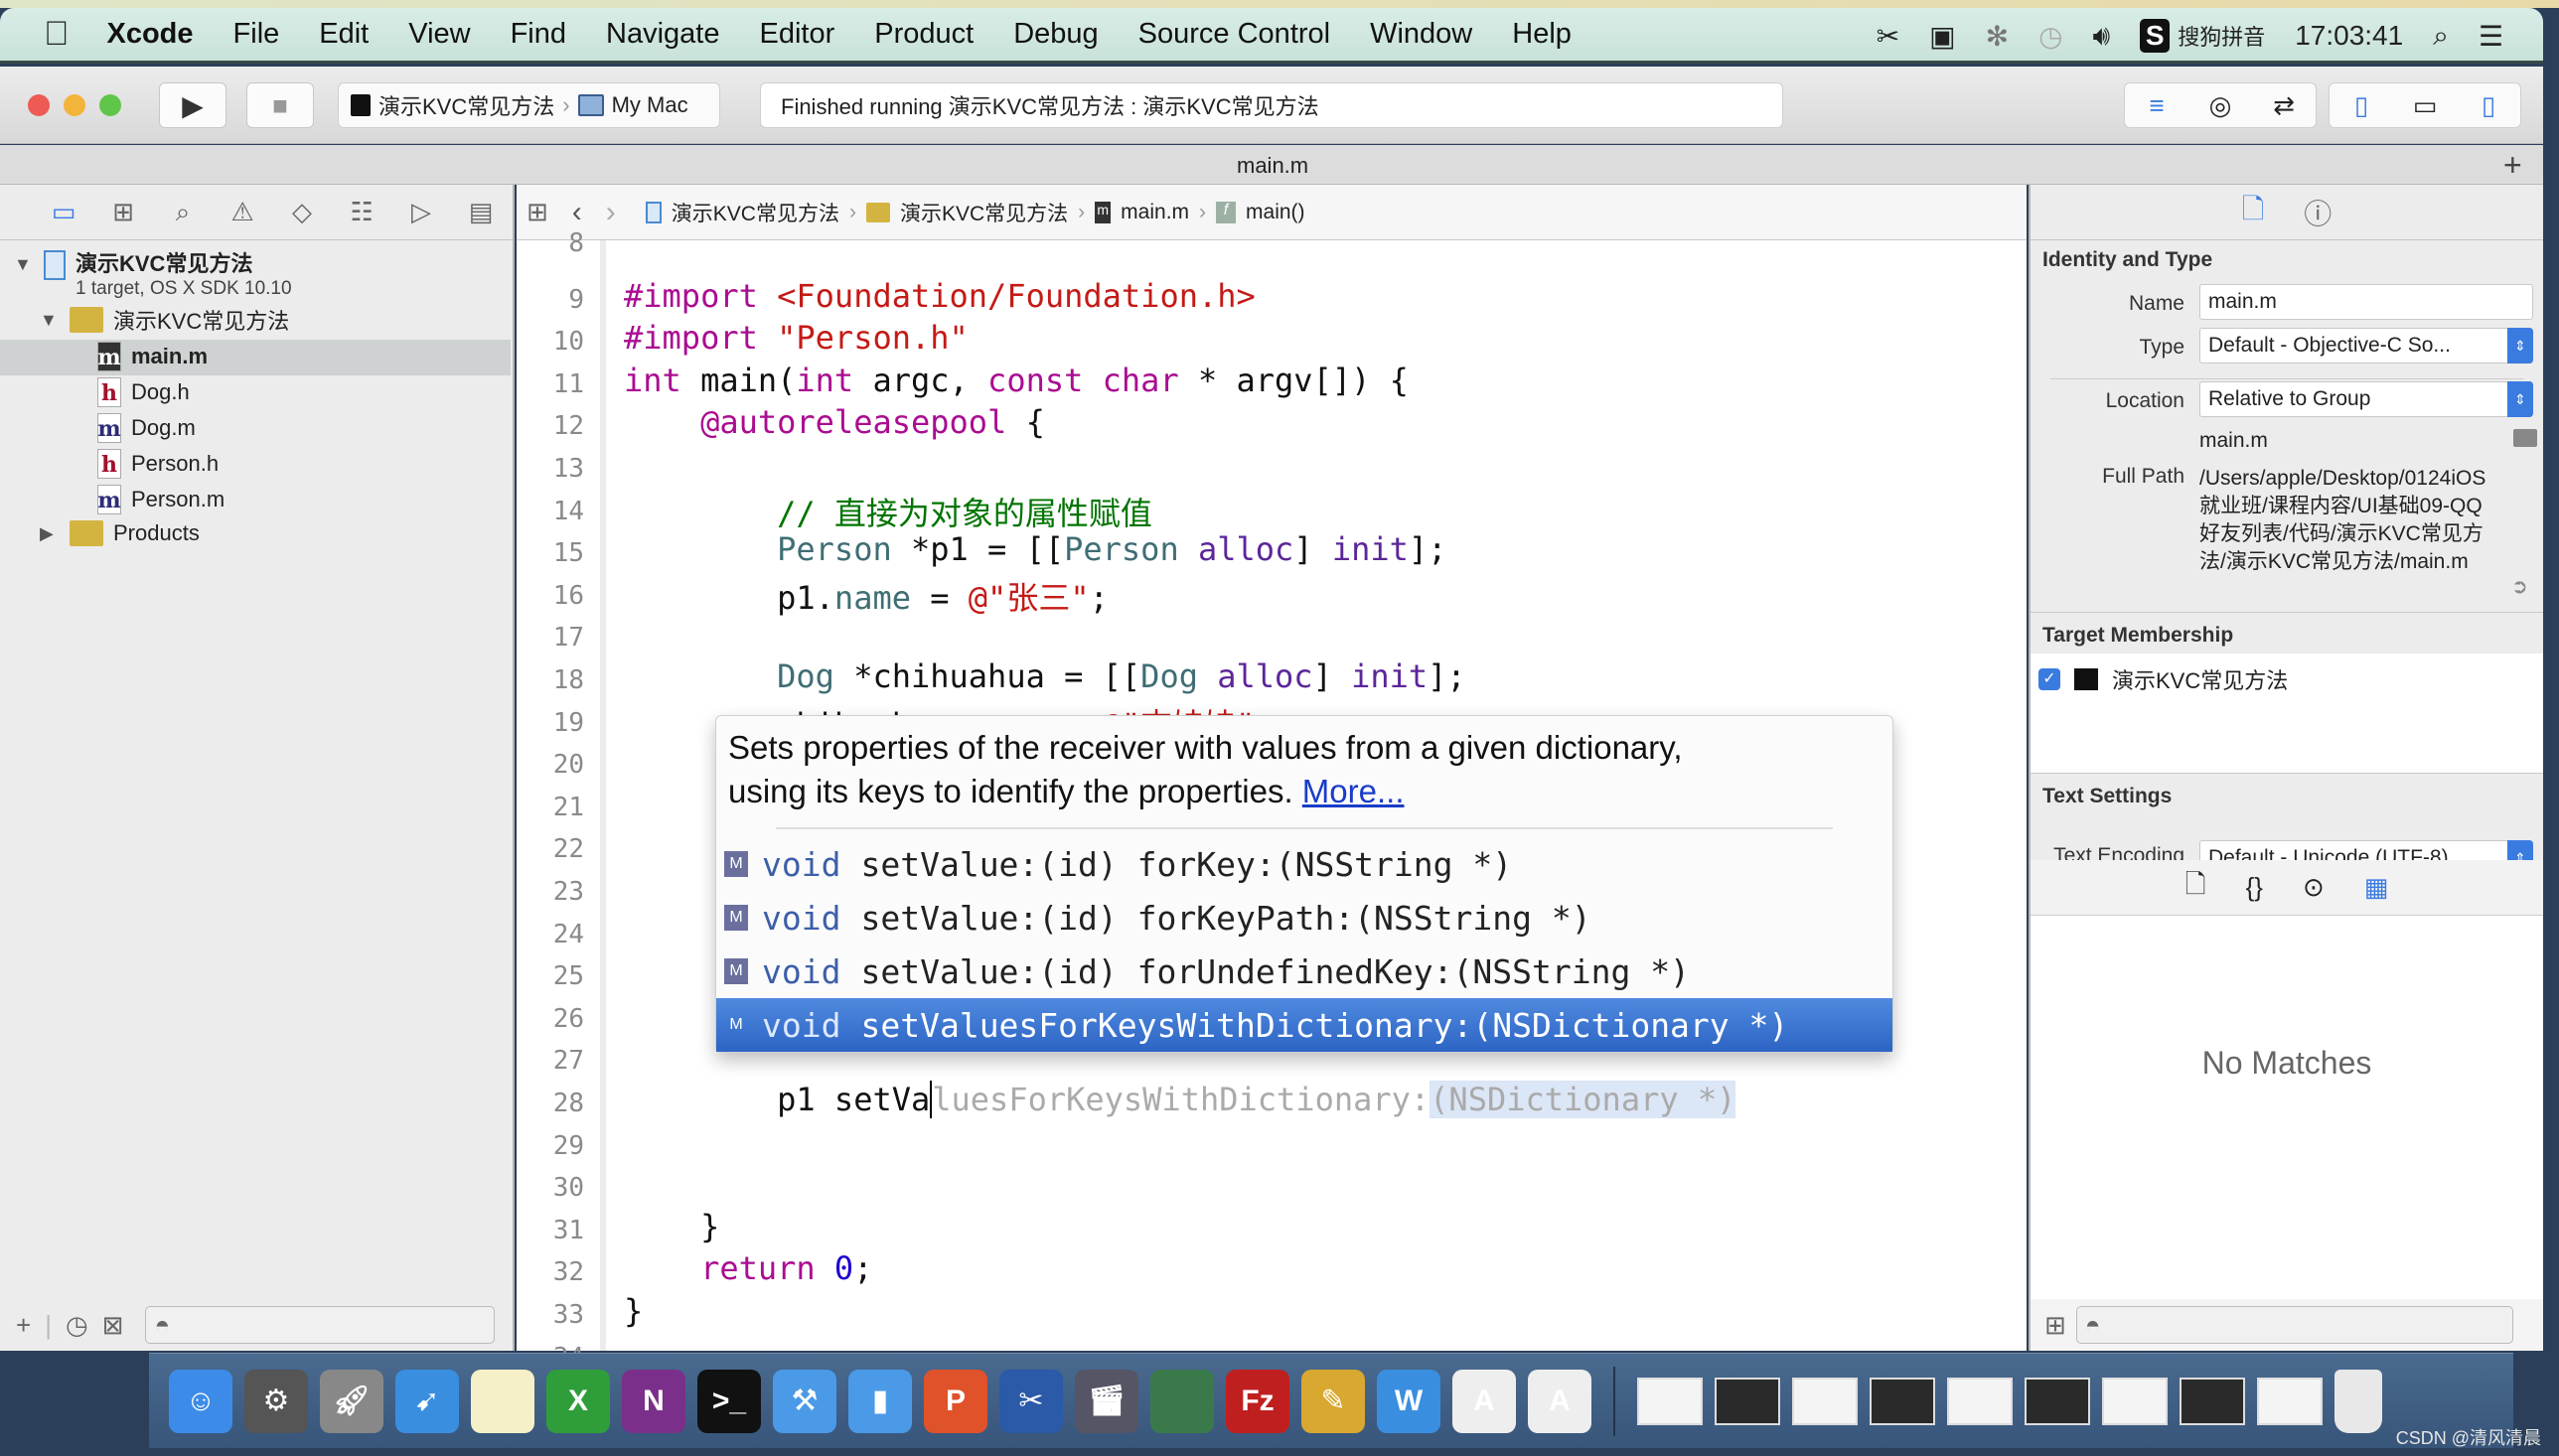 The height and width of the screenshot is (1456, 2559). Describe the element at coordinates (1583, 1099) in the screenshot. I see `placeholder-token: (NSDictionary *)` at that location.